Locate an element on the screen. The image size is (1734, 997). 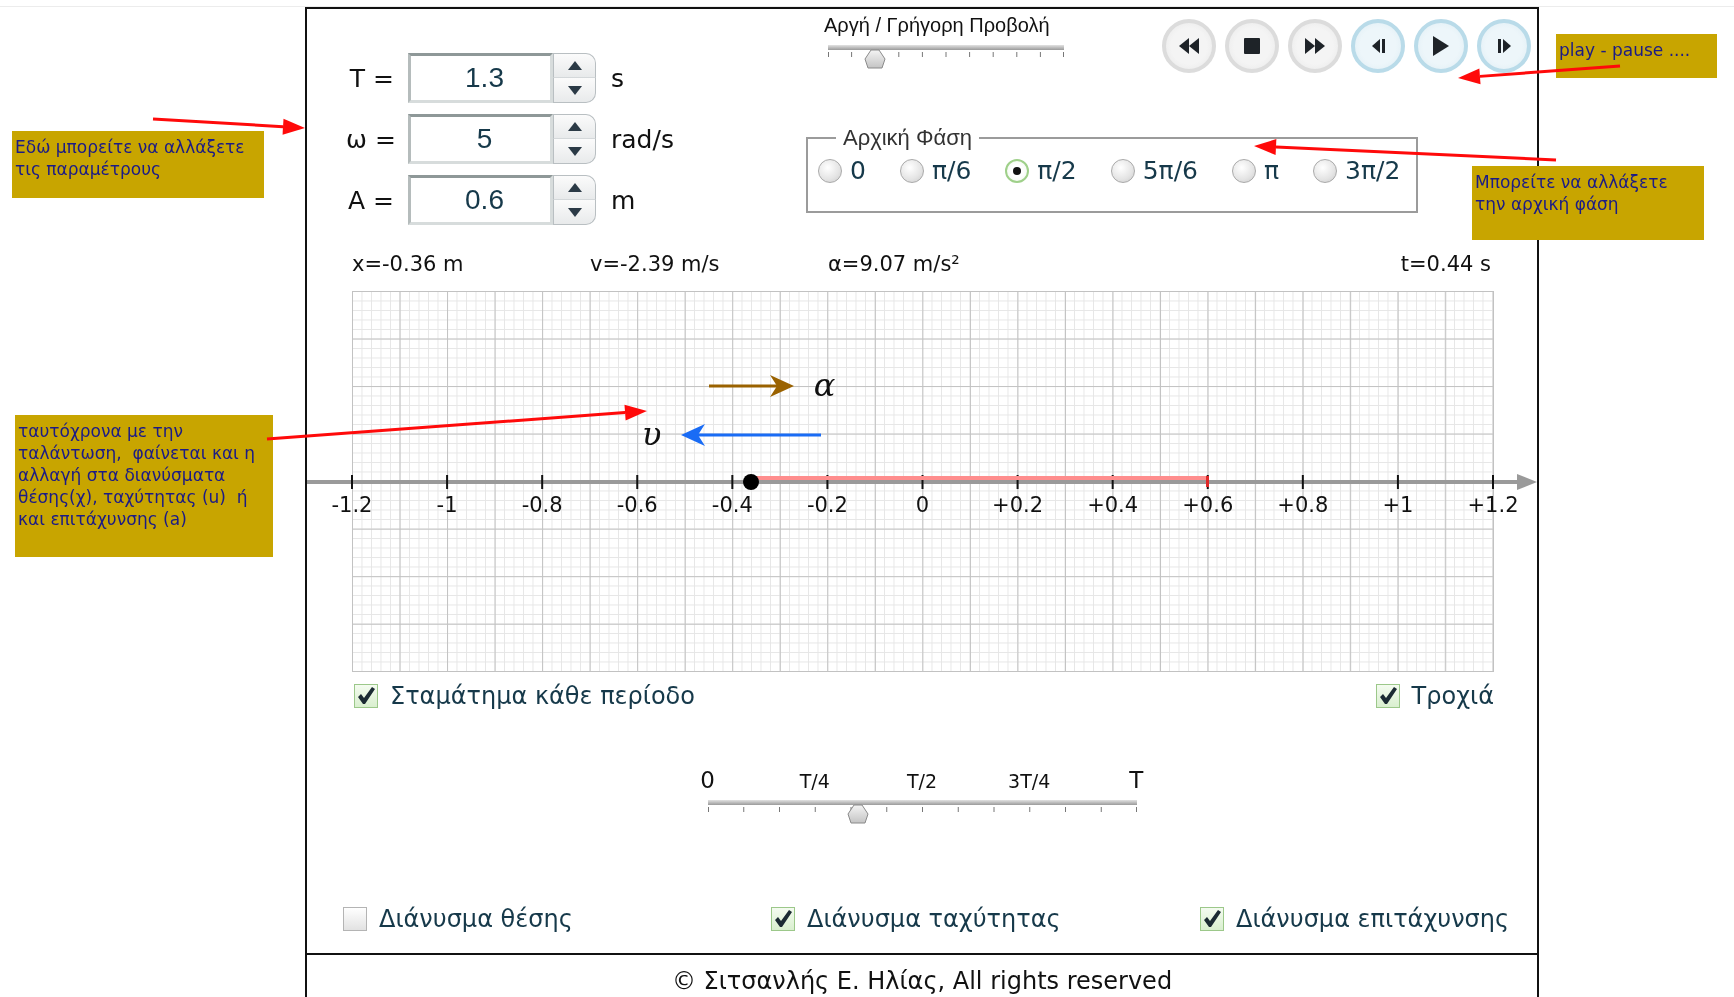
time-readout: t=0.44 s is located at coordinates (1445, 264).